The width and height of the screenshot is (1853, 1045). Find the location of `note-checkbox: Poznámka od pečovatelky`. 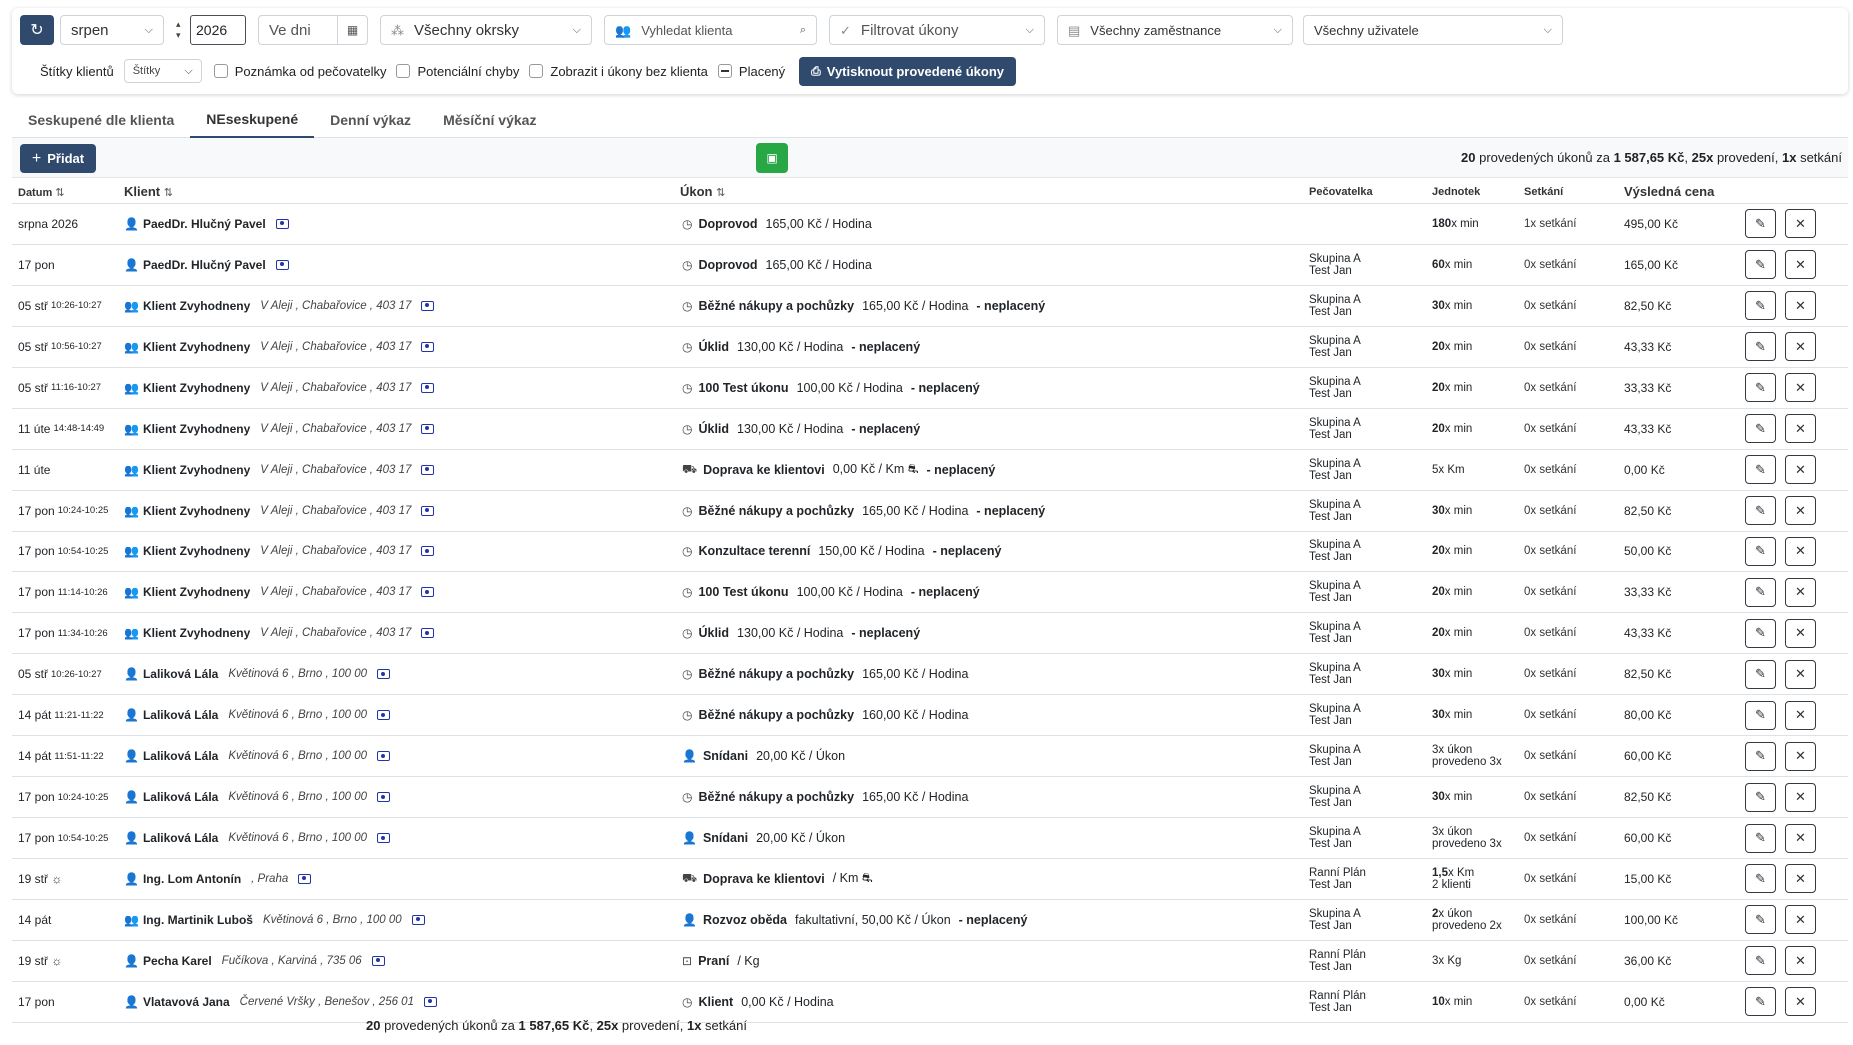

note-checkbox: Poznámka od pečovatelky is located at coordinates (299, 71).